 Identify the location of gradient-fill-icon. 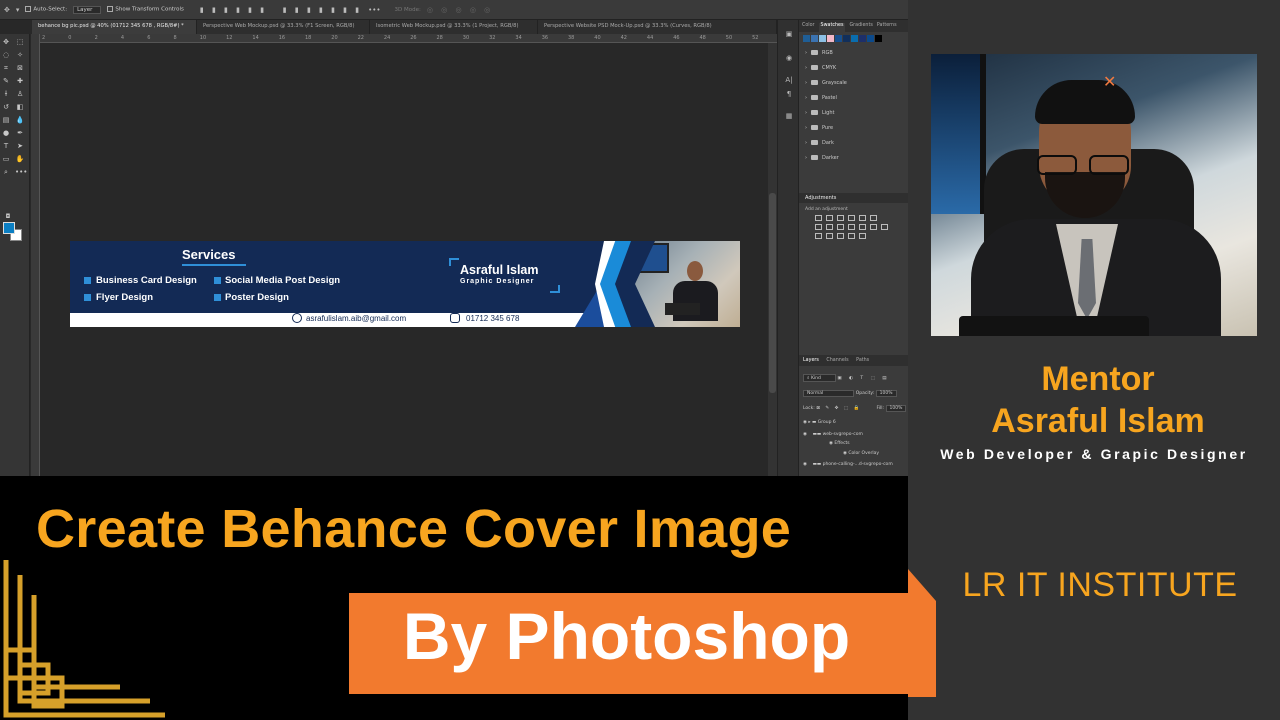
(862, 236).